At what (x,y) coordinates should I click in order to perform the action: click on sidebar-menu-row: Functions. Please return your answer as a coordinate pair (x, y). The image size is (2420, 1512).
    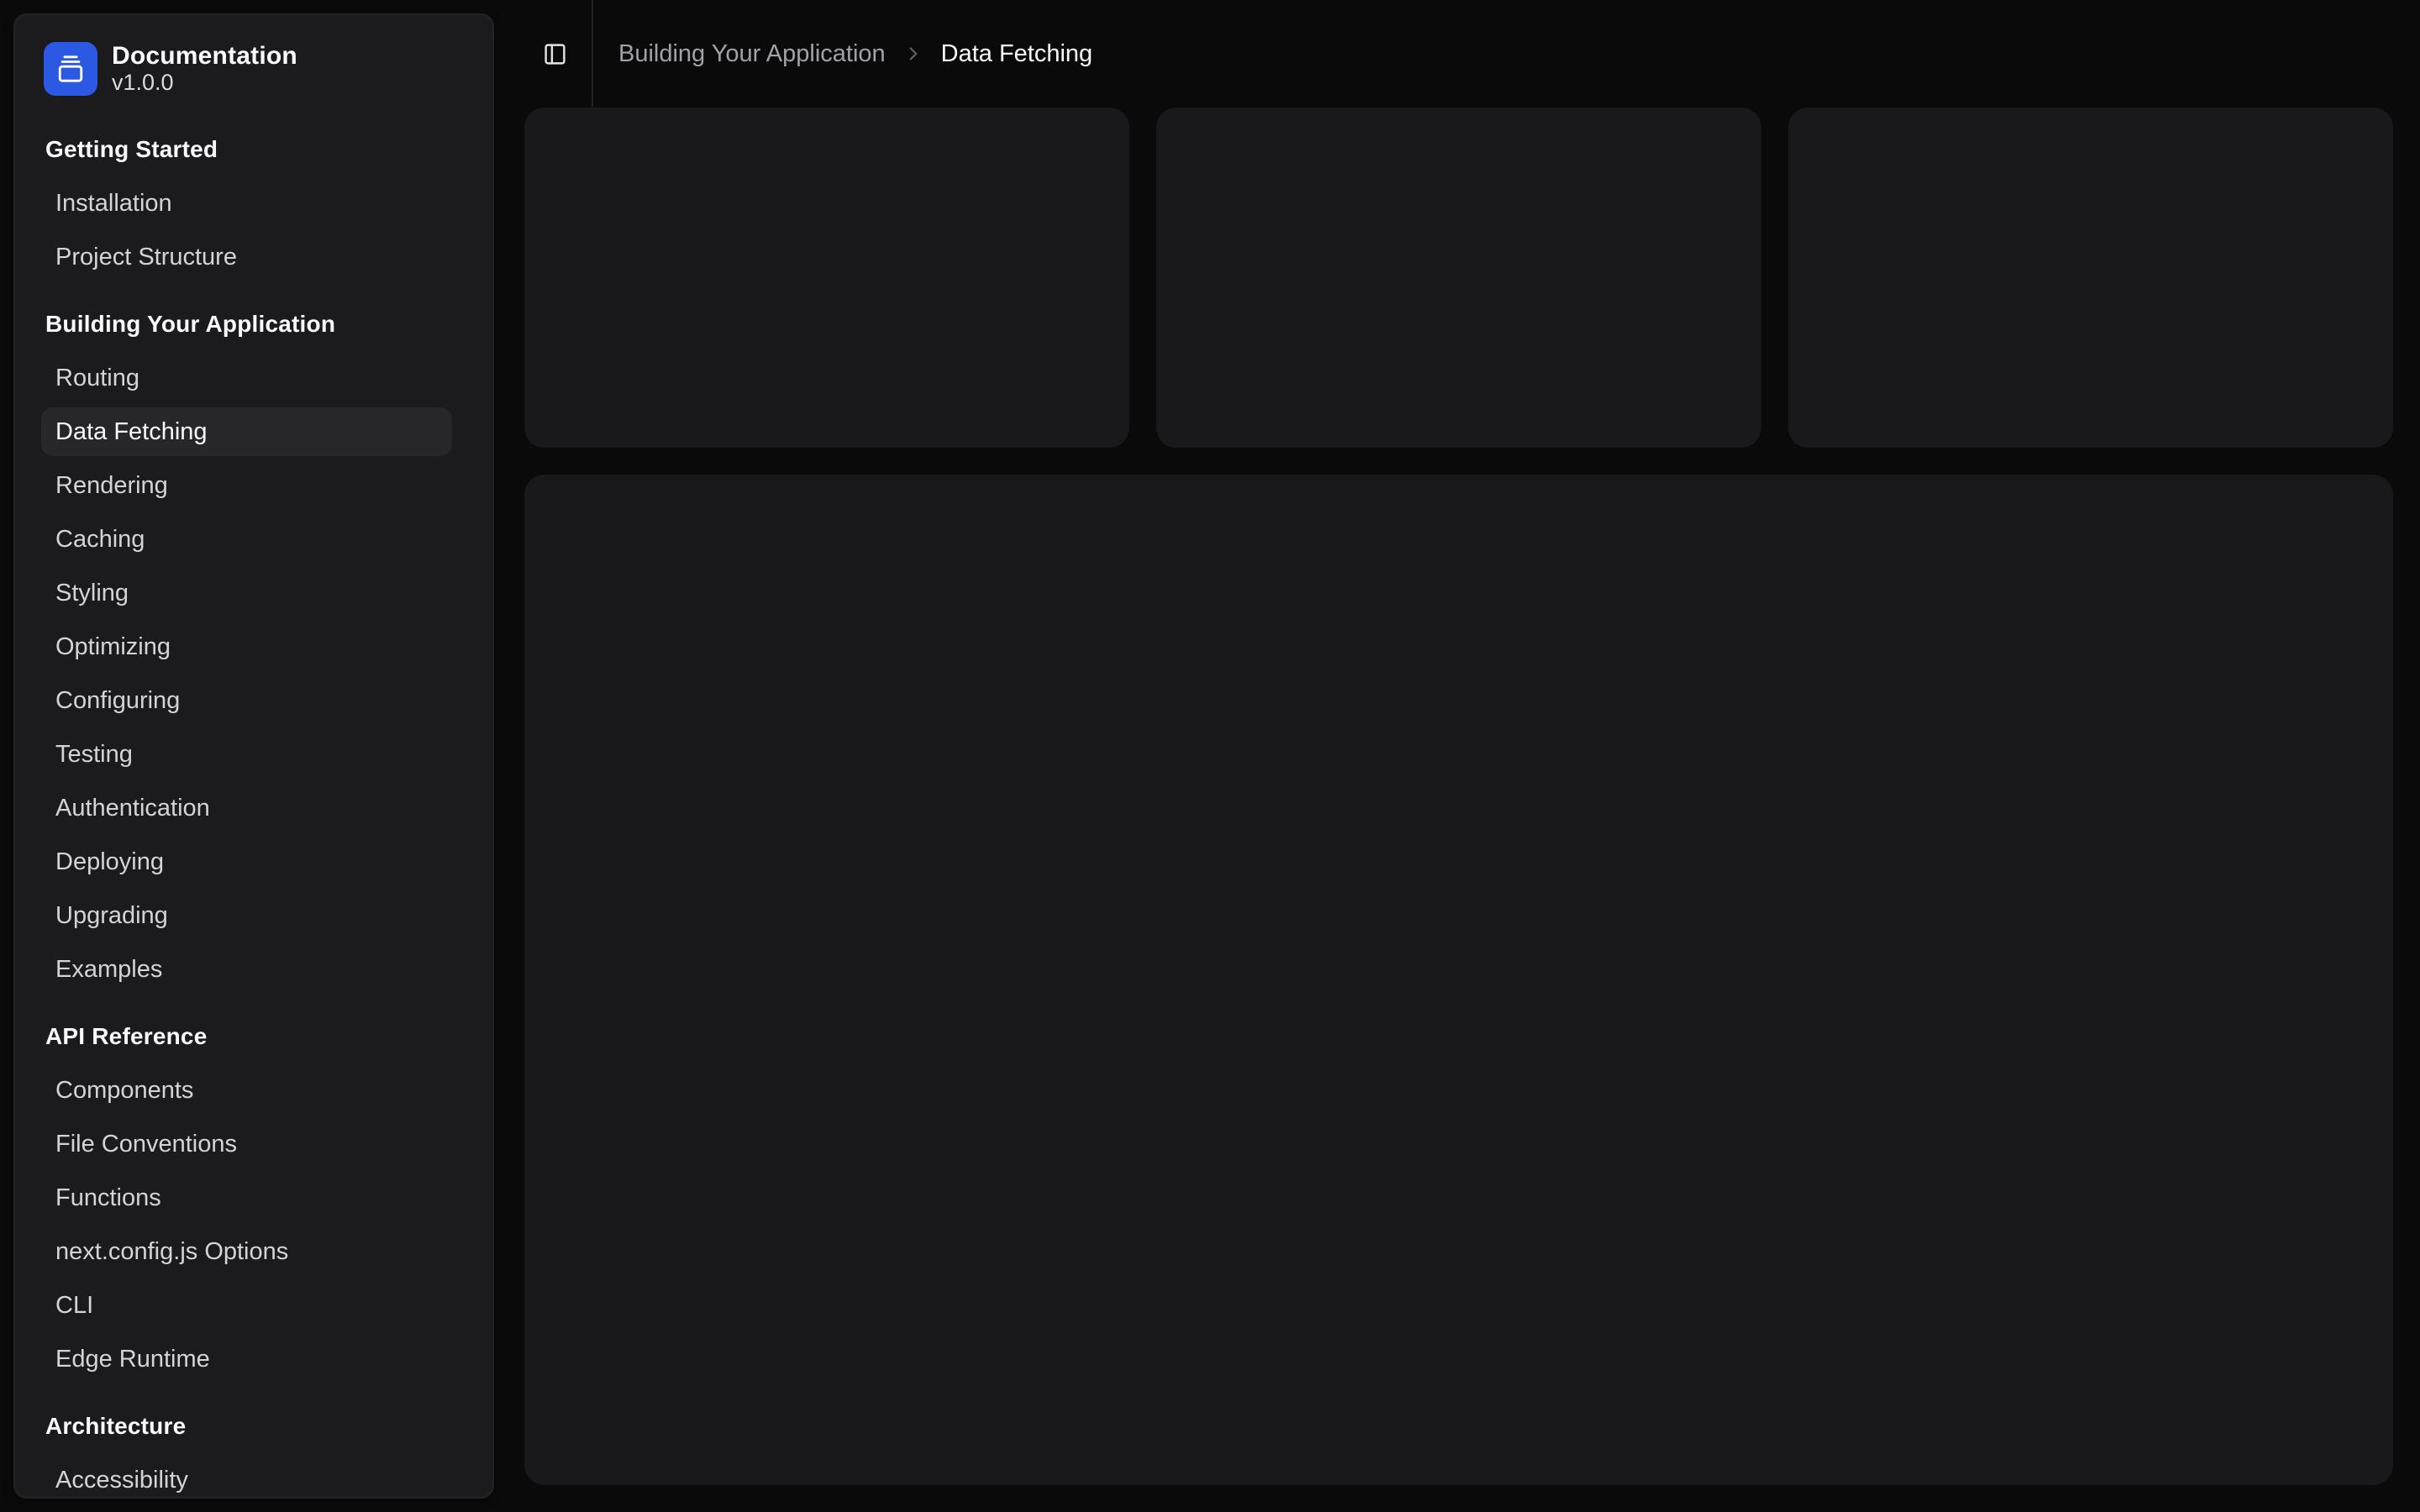
    Looking at the image, I should click on (254, 1198).